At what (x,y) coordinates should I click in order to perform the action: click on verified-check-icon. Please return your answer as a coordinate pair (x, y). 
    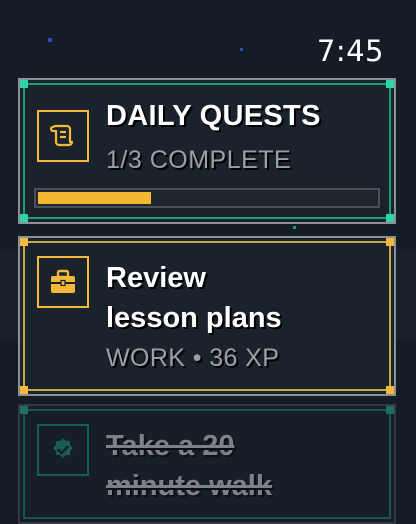
    Looking at the image, I should click on (63, 450).